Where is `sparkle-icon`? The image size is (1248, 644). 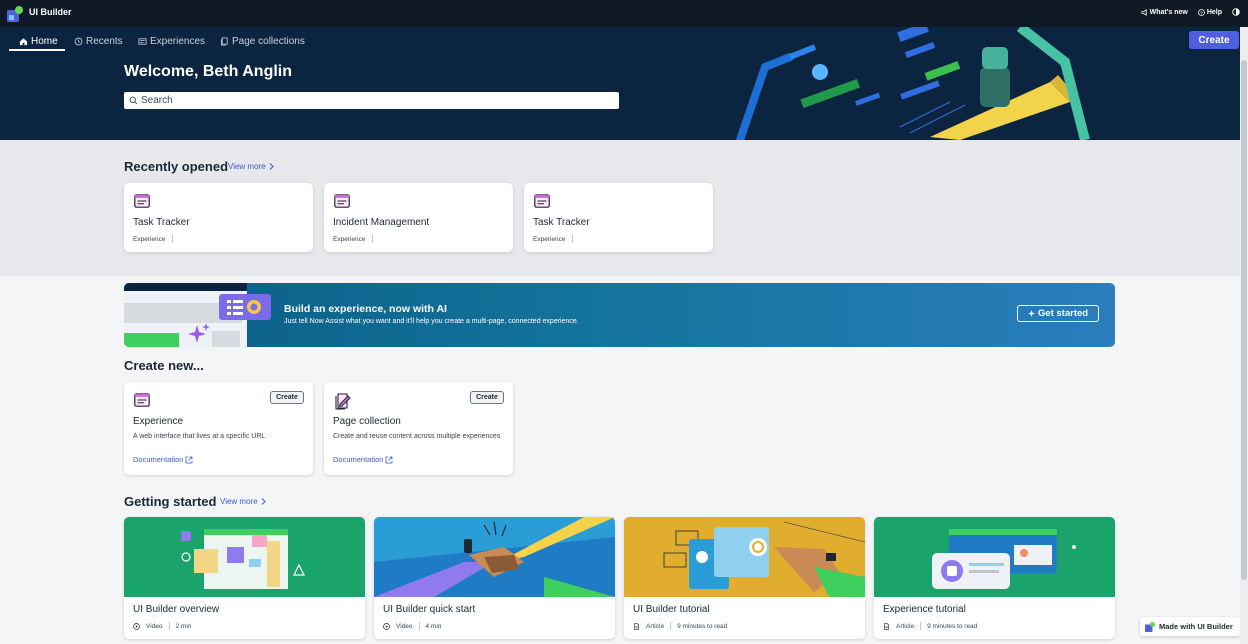
sparkle-icon is located at coordinates (1031, 313).